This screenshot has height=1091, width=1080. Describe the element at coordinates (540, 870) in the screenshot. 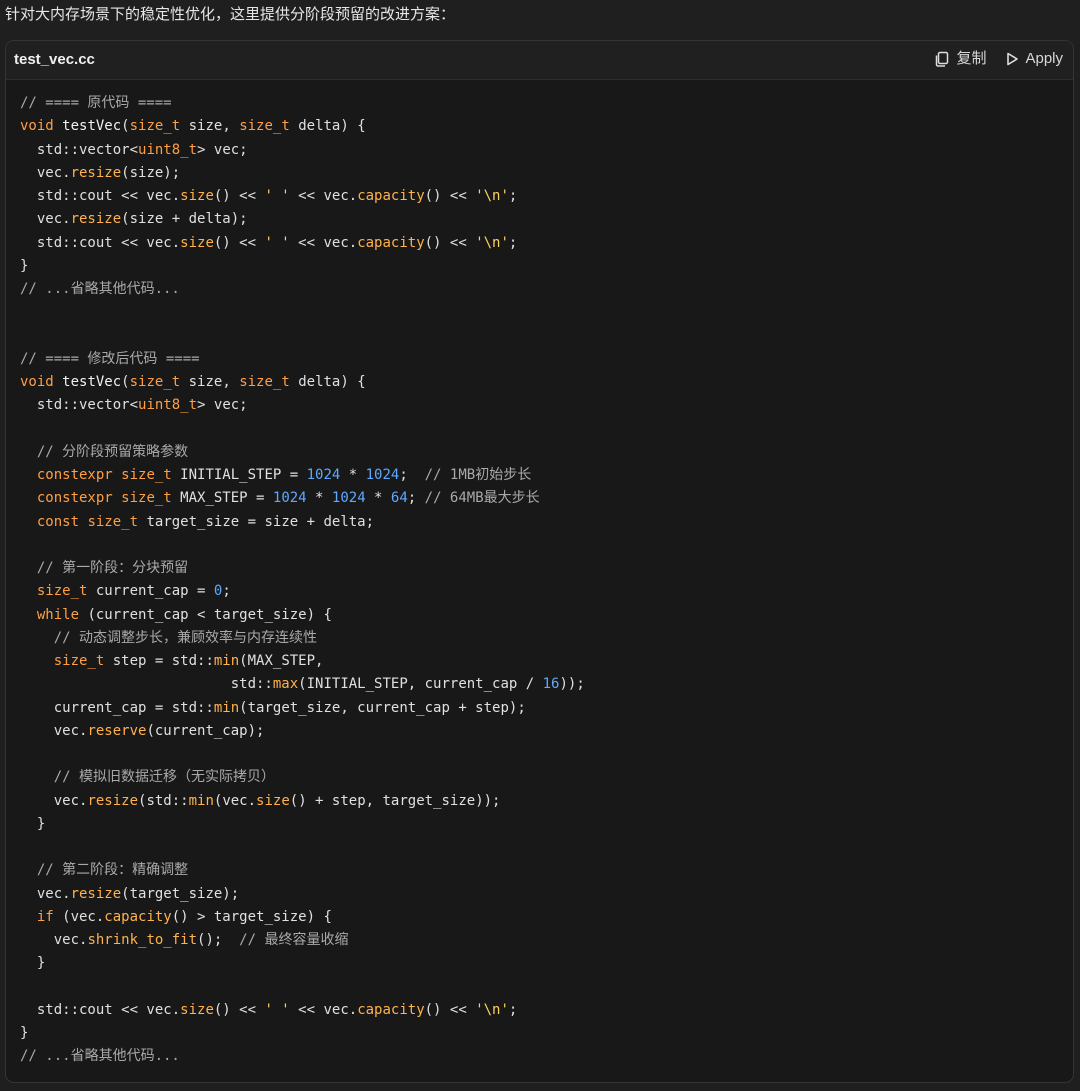

I see `code-line: // 第二阶段：精确调整` at that location.